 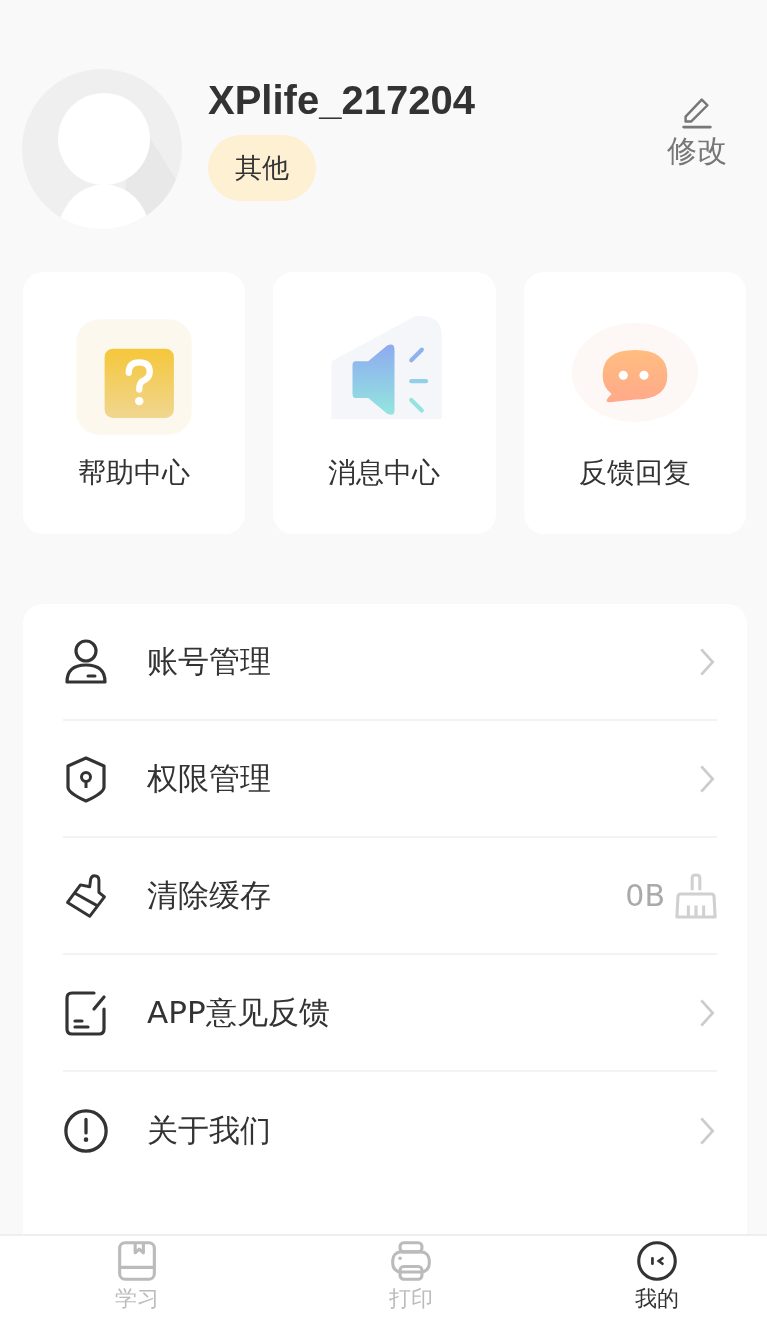 I want to click on tab: 我的, so click(x=657, y=1277).